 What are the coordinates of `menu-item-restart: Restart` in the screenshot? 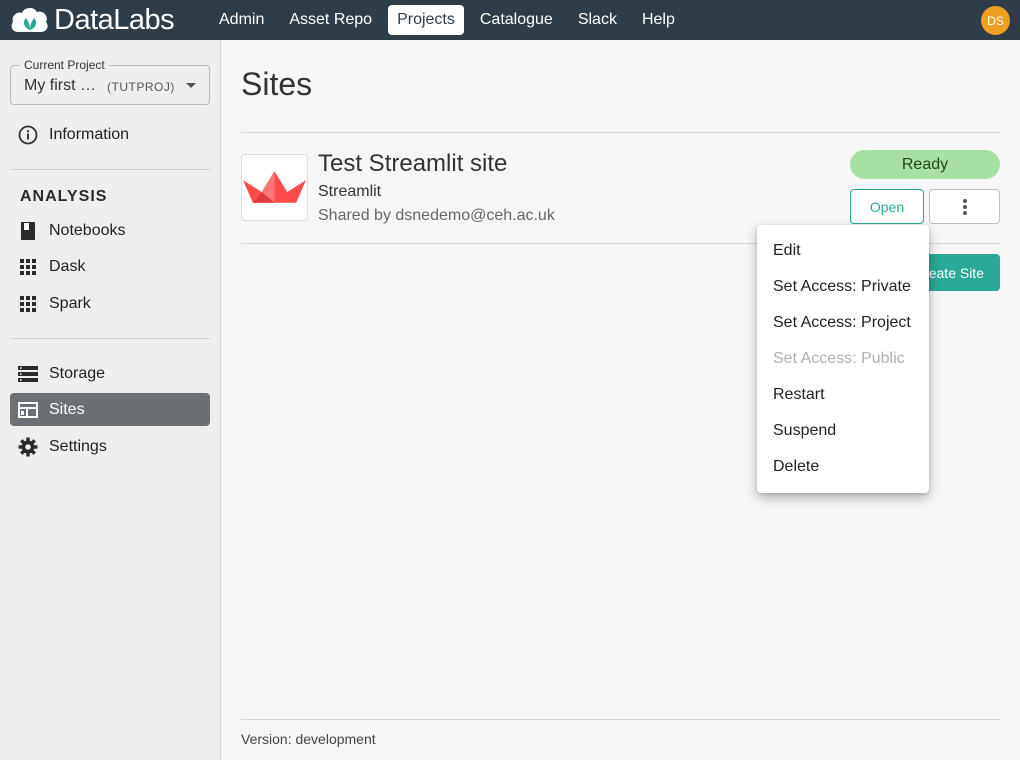 It's located at (843, 395).